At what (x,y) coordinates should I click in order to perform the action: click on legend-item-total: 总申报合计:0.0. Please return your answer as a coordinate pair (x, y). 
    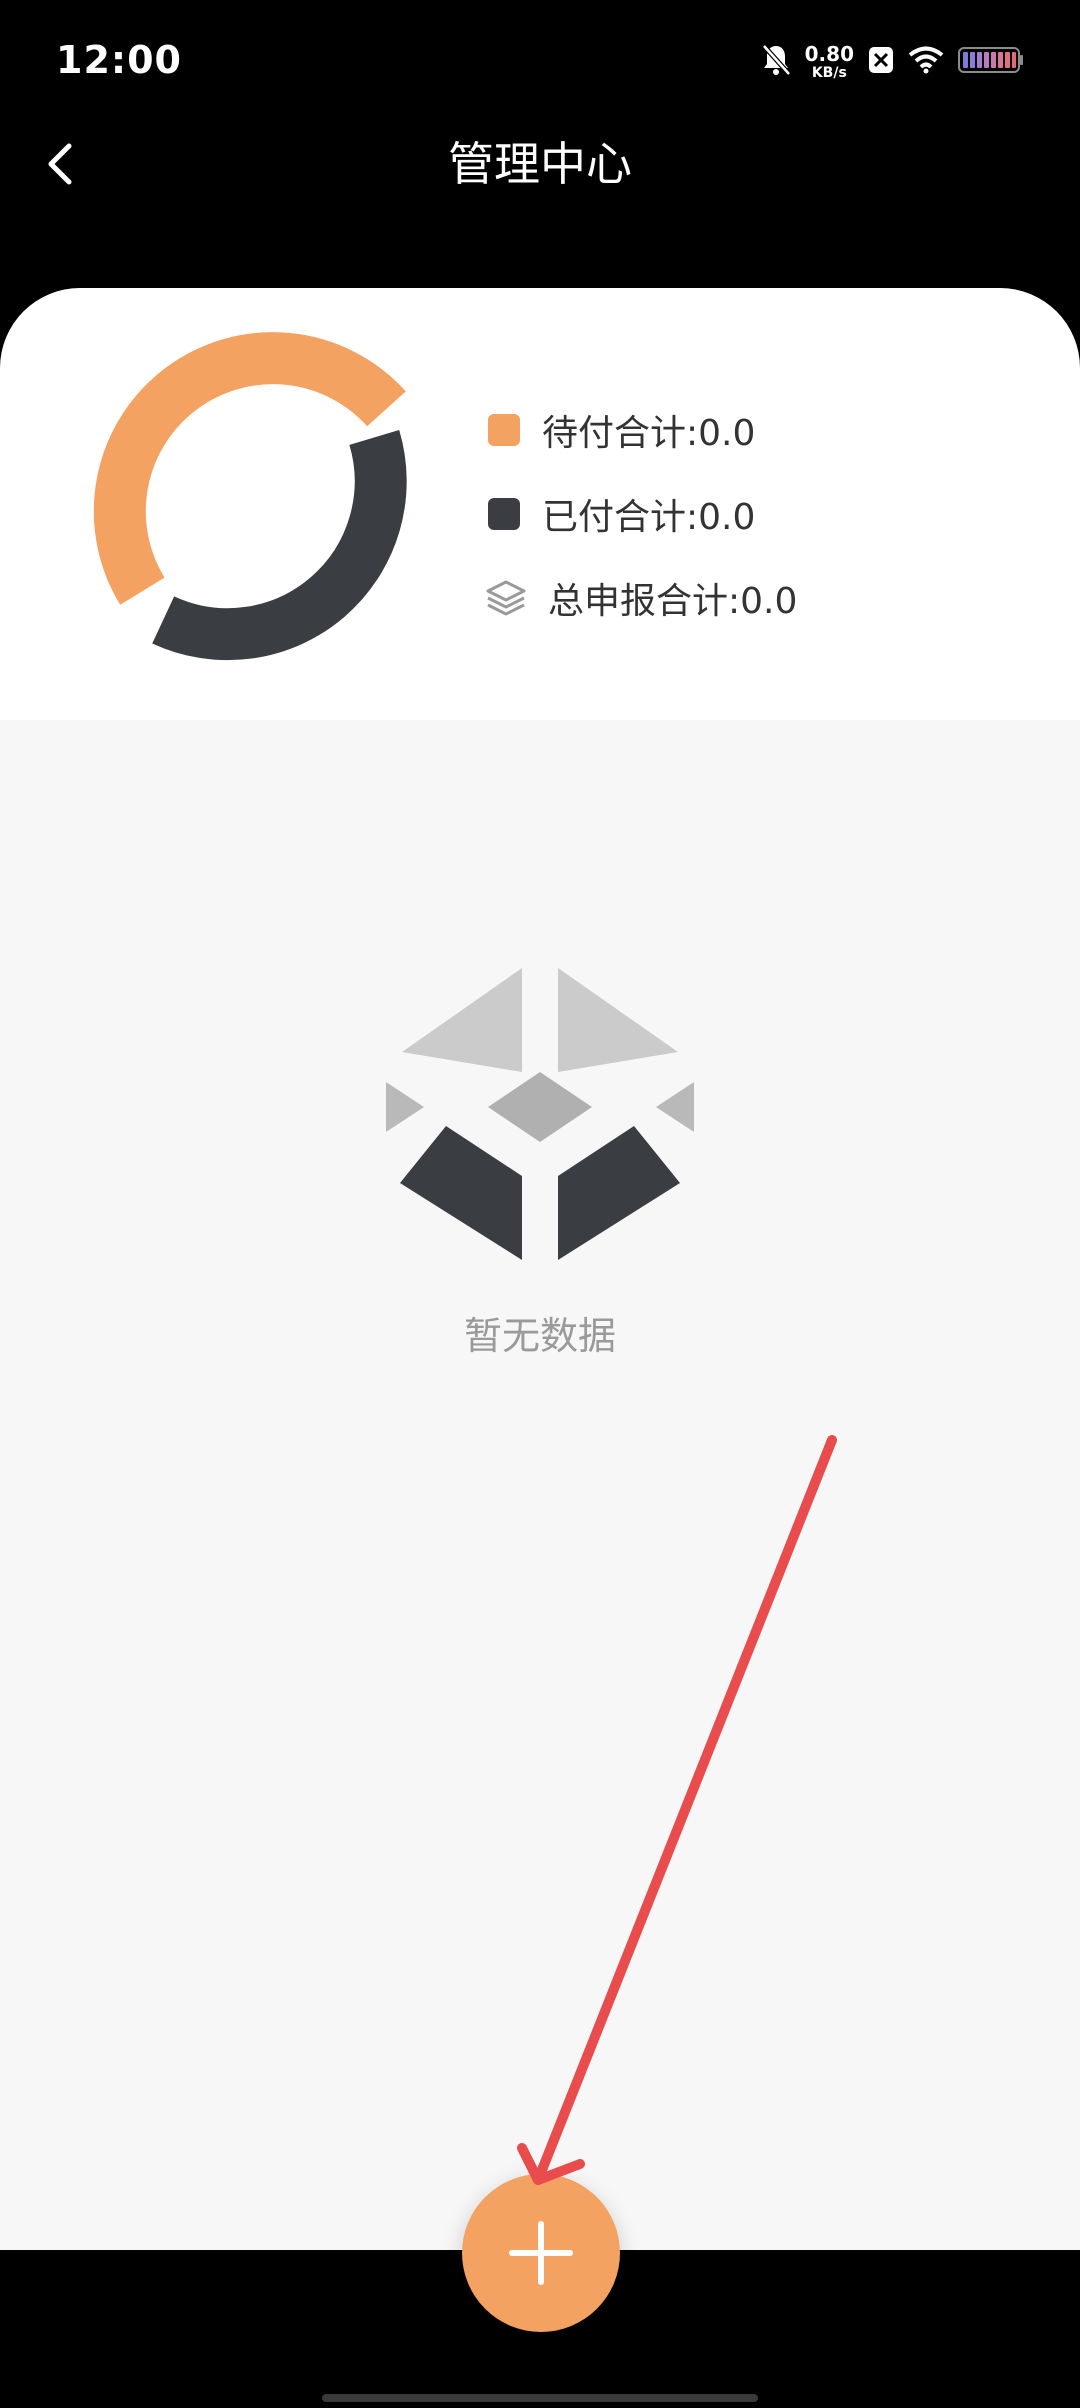
    Looking at the image, I should click on (642, 598).